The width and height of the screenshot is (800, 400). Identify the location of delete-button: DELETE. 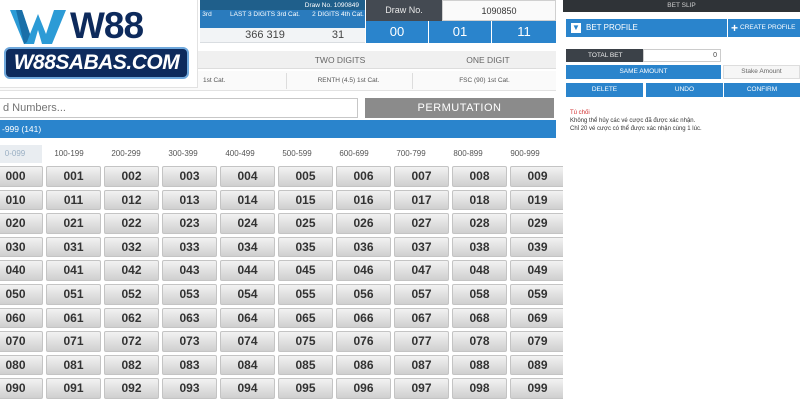
(604, 90).